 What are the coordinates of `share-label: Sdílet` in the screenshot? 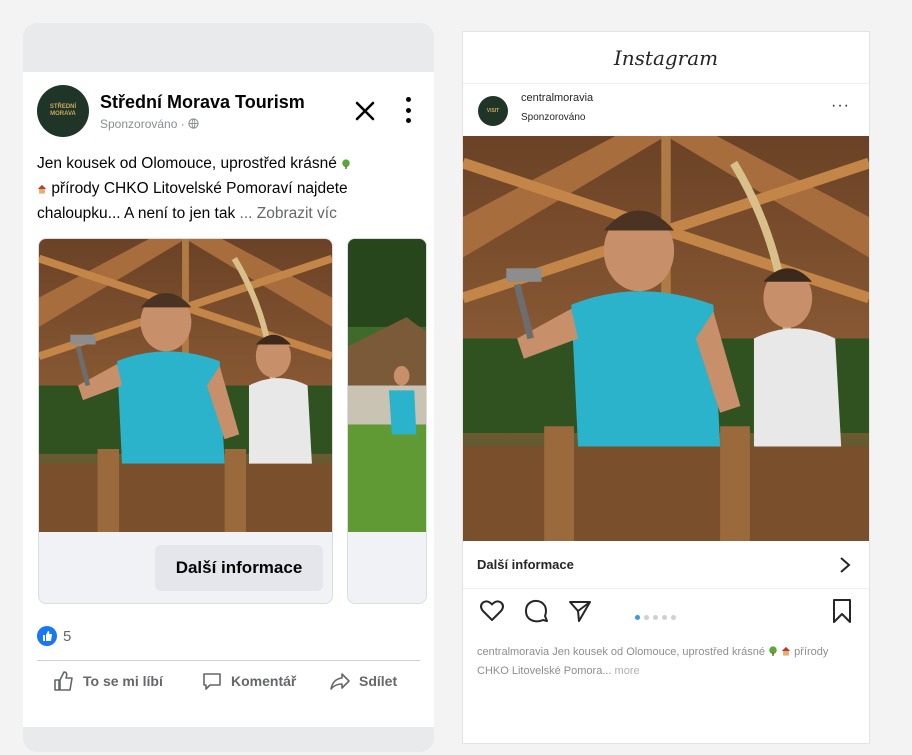 It's located at (378, 681).